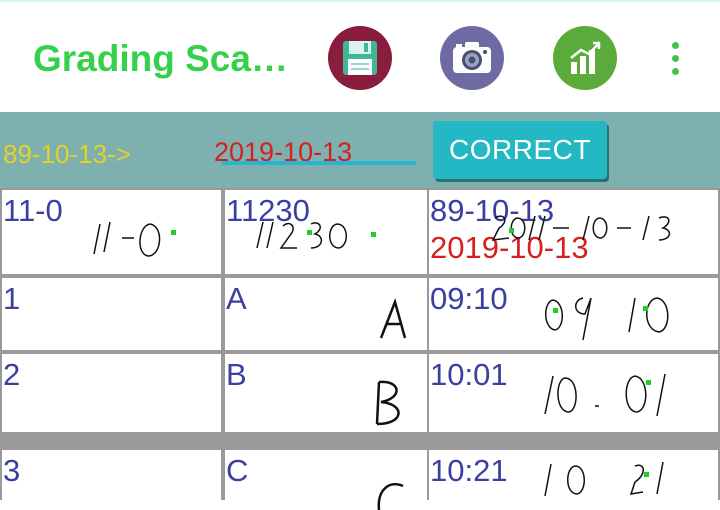  Describe the element at coordinates (236, 374) in the screenshot. I see `cell-value: B` at that location.